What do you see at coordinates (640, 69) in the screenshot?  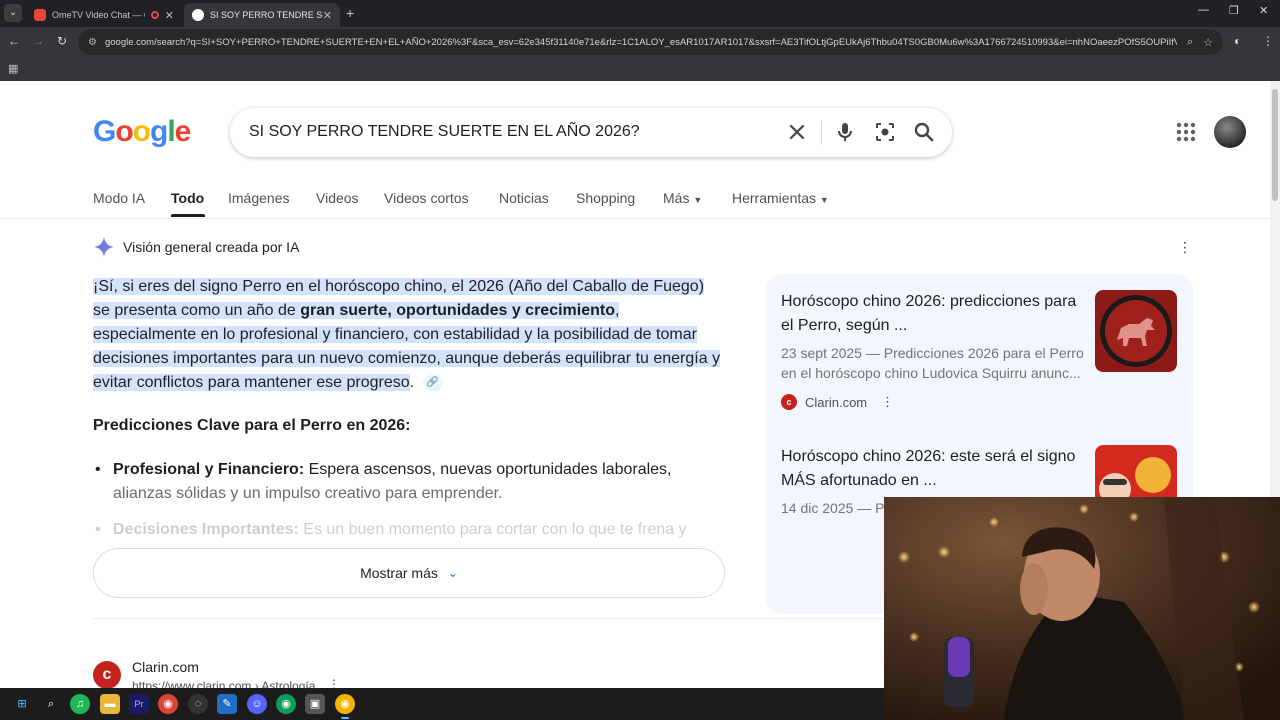 I see `bookmarks-bar: ▦` at bounding box center [640, 69].